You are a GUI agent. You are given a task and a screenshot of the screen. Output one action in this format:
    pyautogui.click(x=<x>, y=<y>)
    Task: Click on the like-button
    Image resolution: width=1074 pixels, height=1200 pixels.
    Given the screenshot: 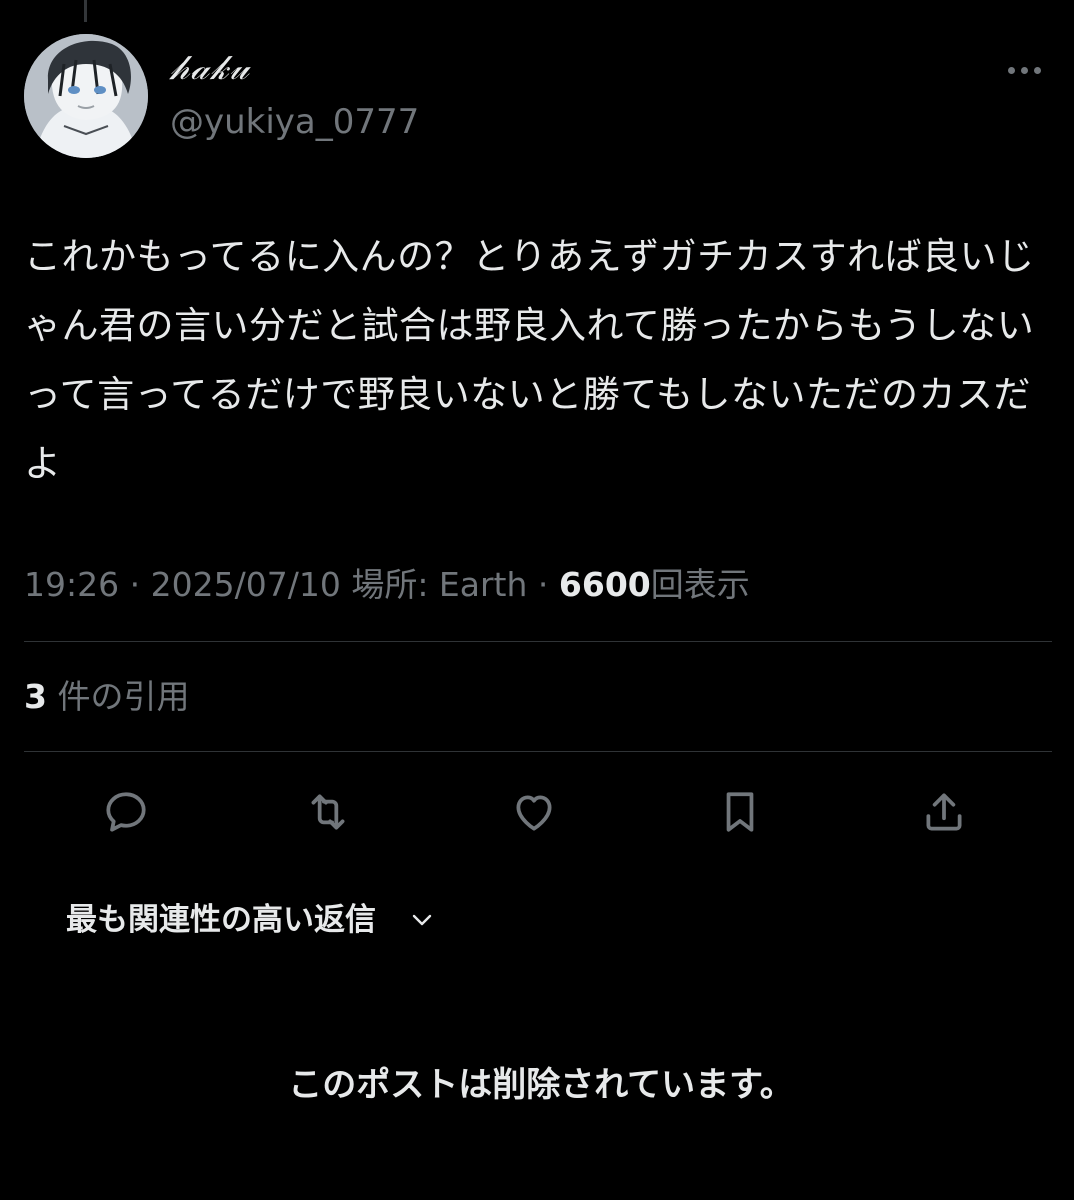 What is the action you would take?
    pyautogui.click(x=534, y=812)
    